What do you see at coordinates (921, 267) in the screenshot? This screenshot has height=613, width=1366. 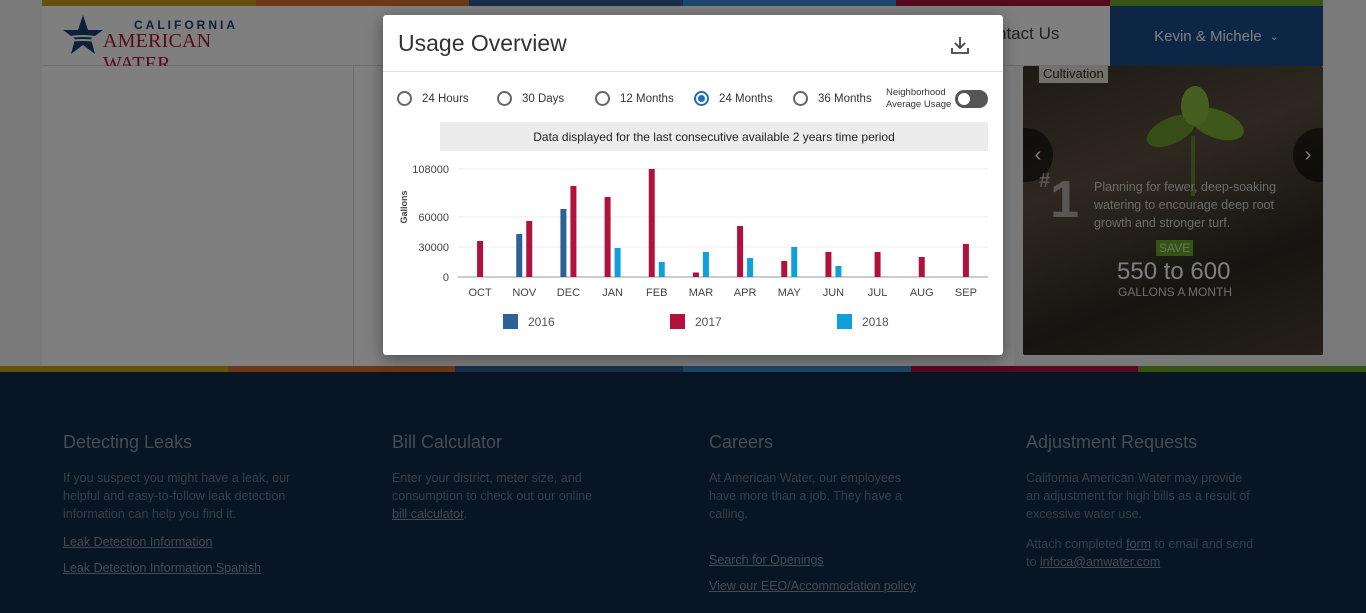 I see `bar-2017-aug` at bounding box center [921, 267].